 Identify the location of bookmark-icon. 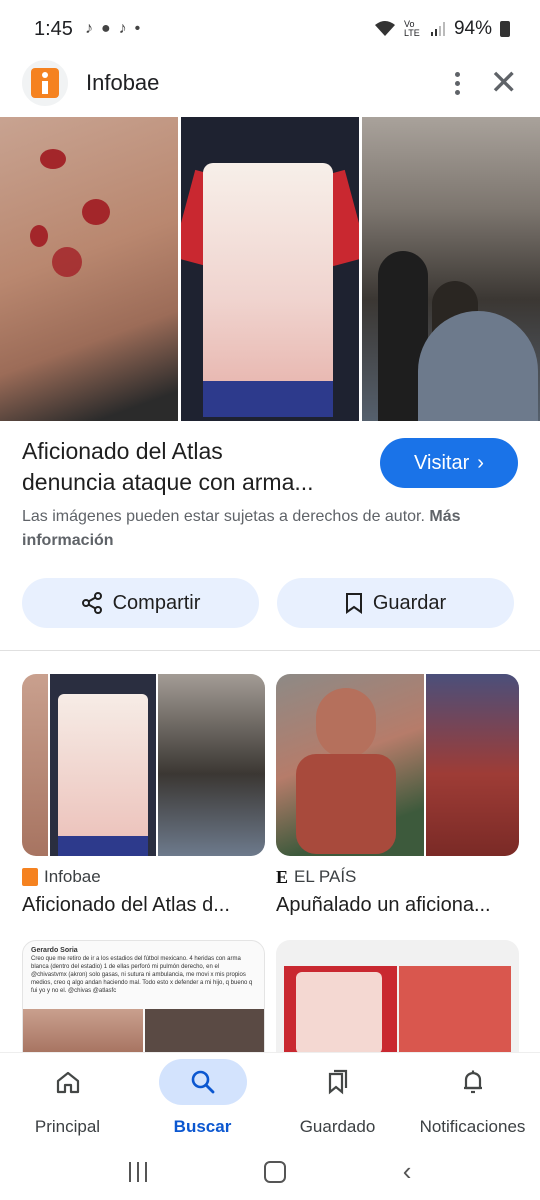
(353, 603).